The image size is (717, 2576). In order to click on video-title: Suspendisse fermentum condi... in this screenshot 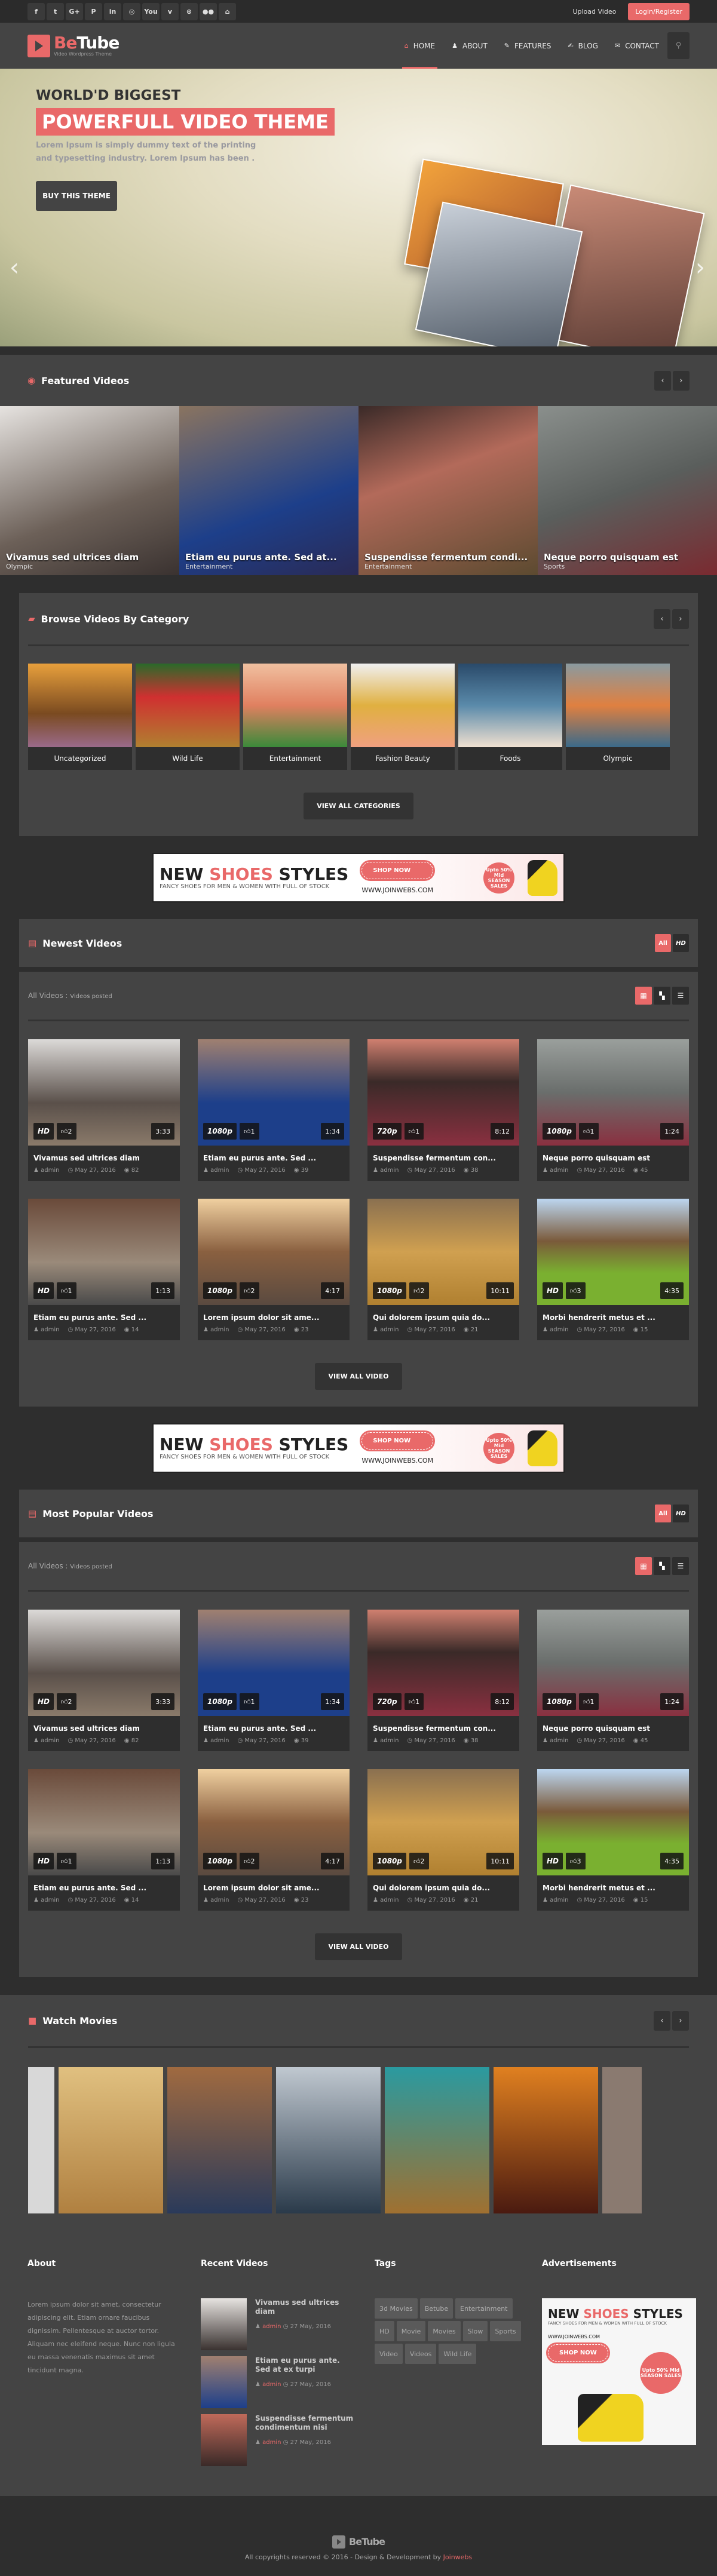, I will do `click(446, 557)`.